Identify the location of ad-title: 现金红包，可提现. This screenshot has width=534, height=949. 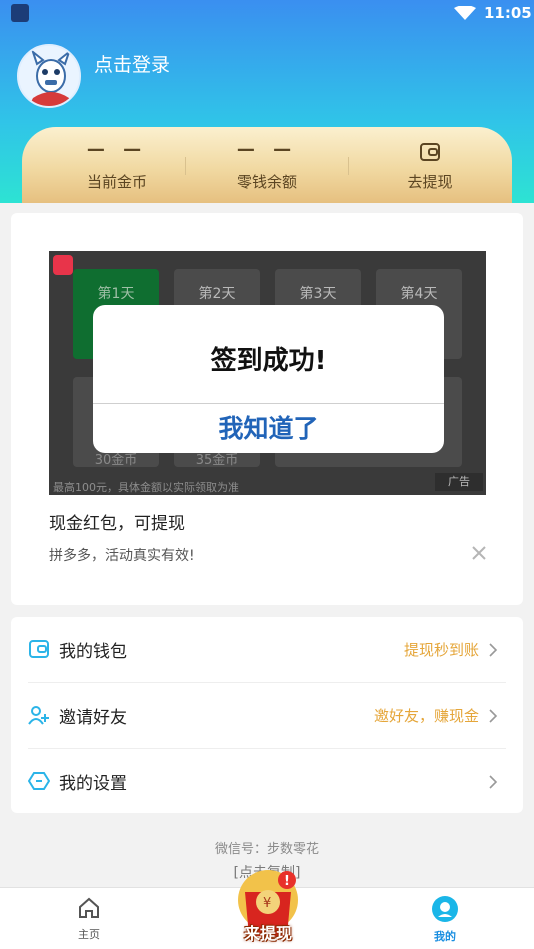
(117, 521).